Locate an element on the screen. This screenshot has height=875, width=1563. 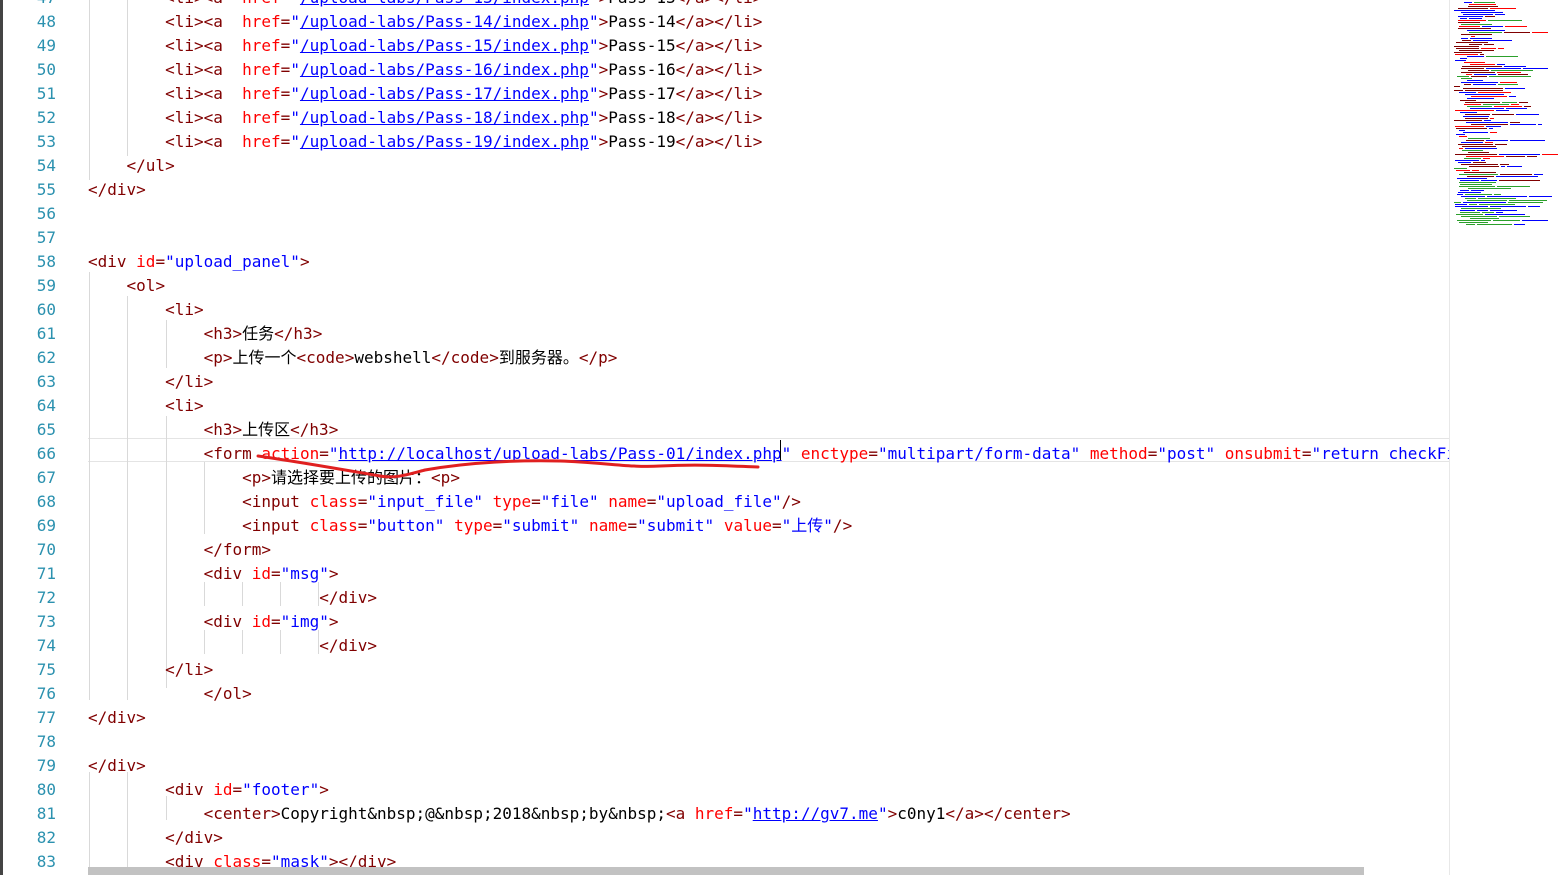
code-line: 60 <li> is located at coordinates (724, 310).